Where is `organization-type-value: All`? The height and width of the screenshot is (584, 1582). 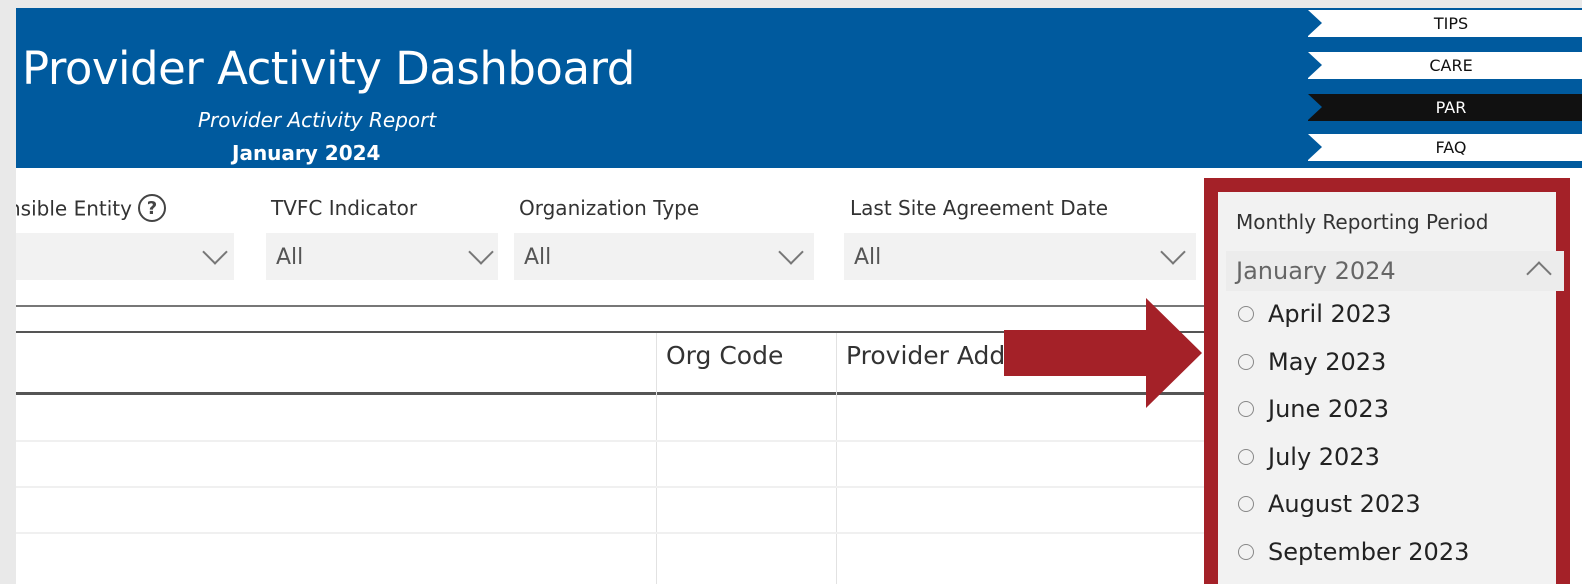 organization-type-value: All is located at coordinates (538, 257).